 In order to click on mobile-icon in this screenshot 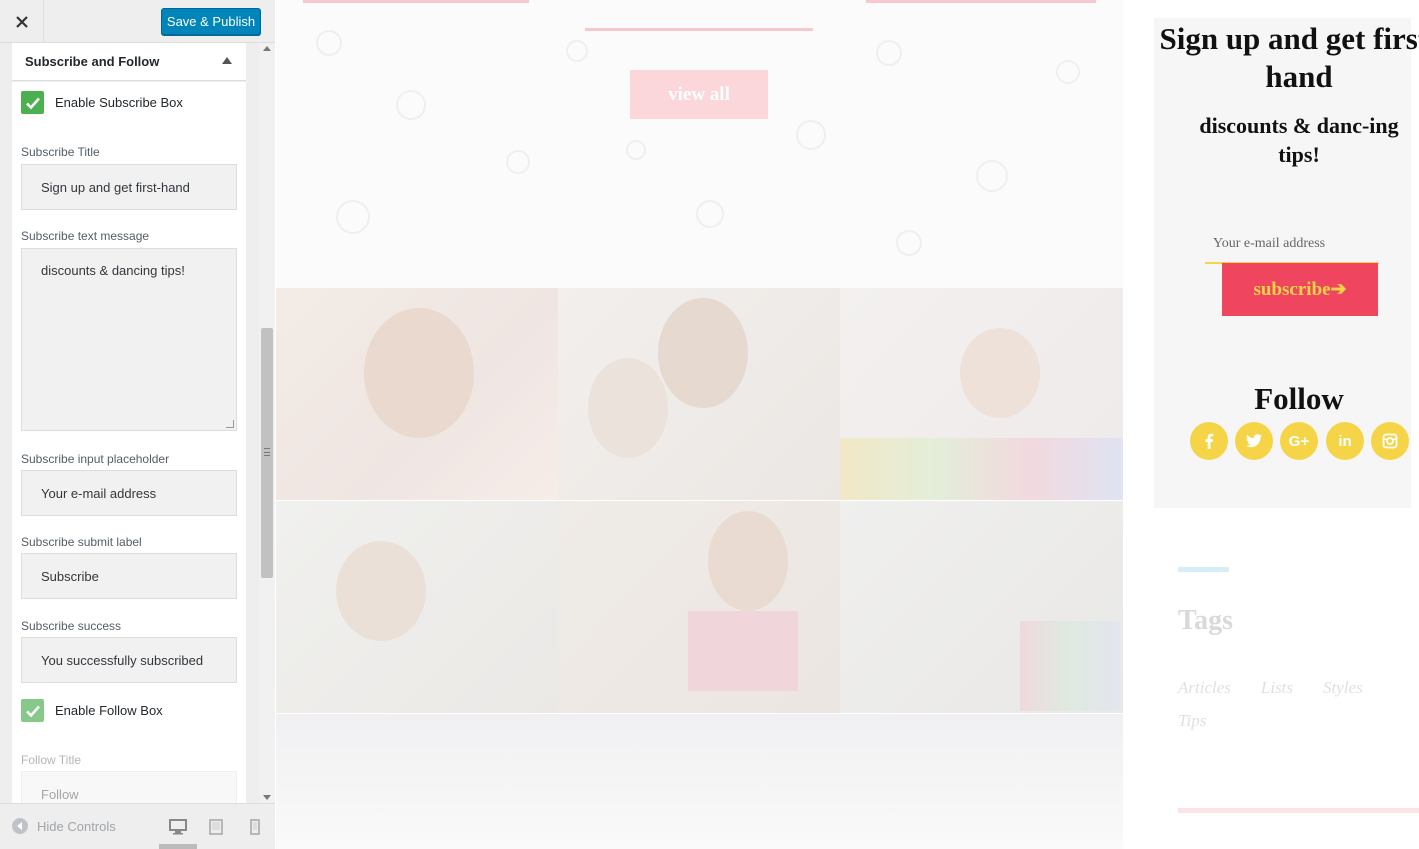, I will do `click(255, 827)`.